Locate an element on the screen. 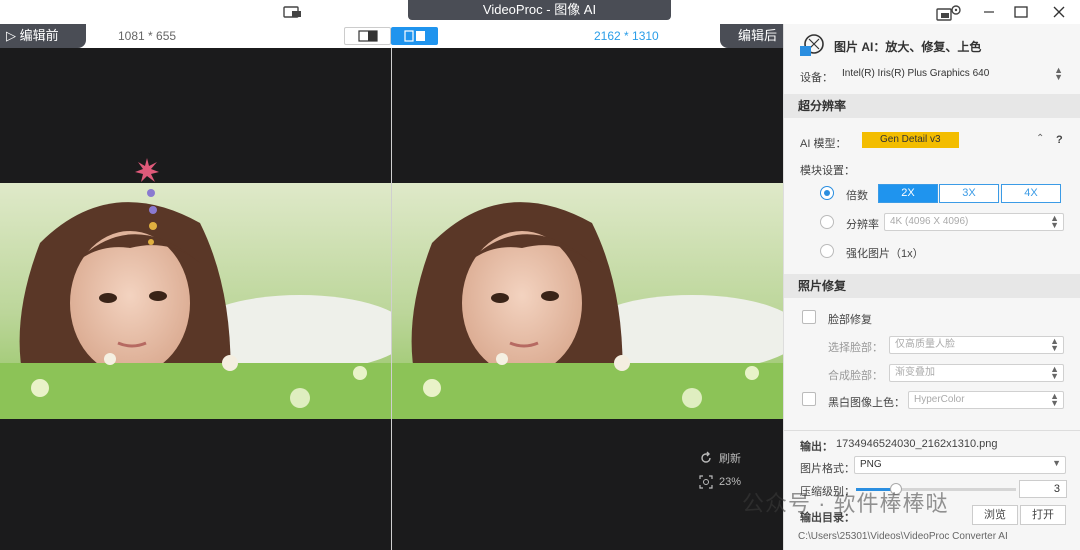  compare-header: ▷ 编辑前 1081 * 655 2162 * 1310 编辑后 ◁ is located at coordinates (391, 45).